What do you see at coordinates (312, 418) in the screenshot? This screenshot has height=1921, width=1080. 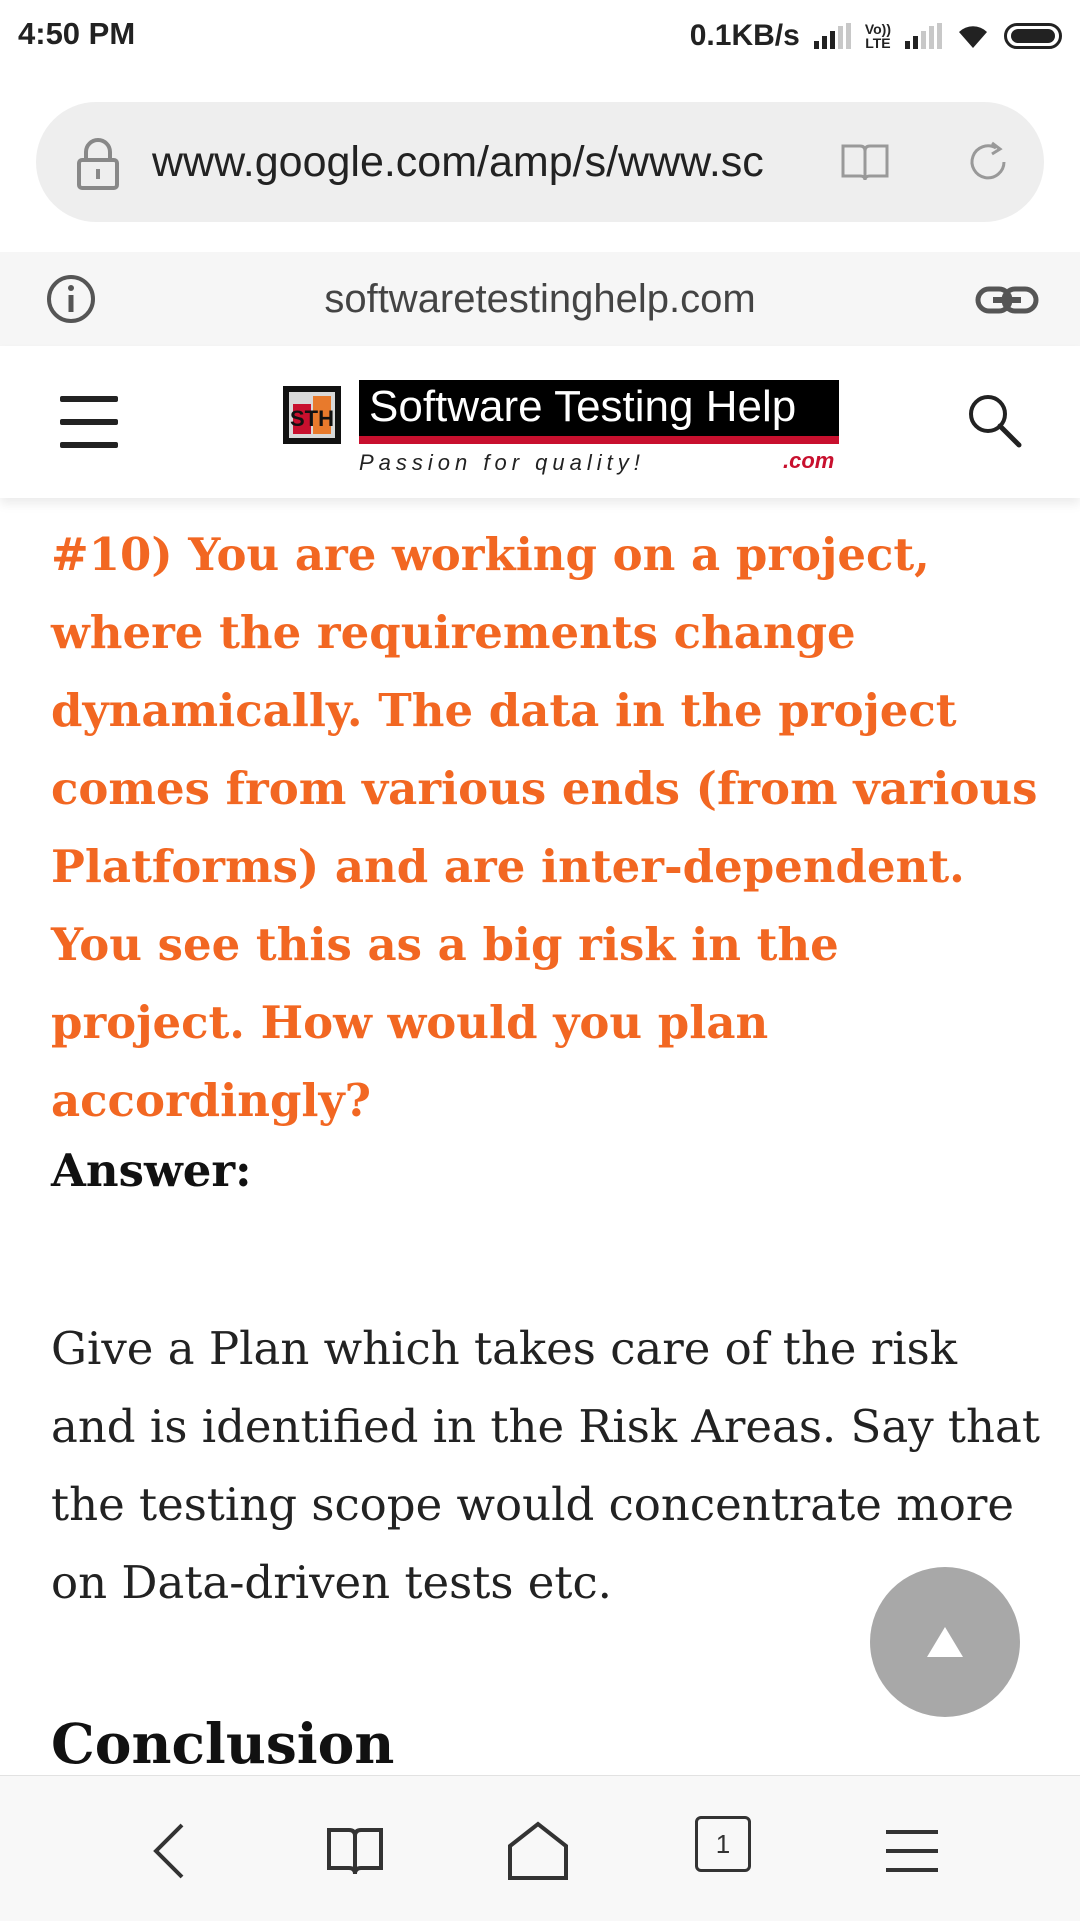 I see `svg-text: STH` at bounding box center [312, 418].